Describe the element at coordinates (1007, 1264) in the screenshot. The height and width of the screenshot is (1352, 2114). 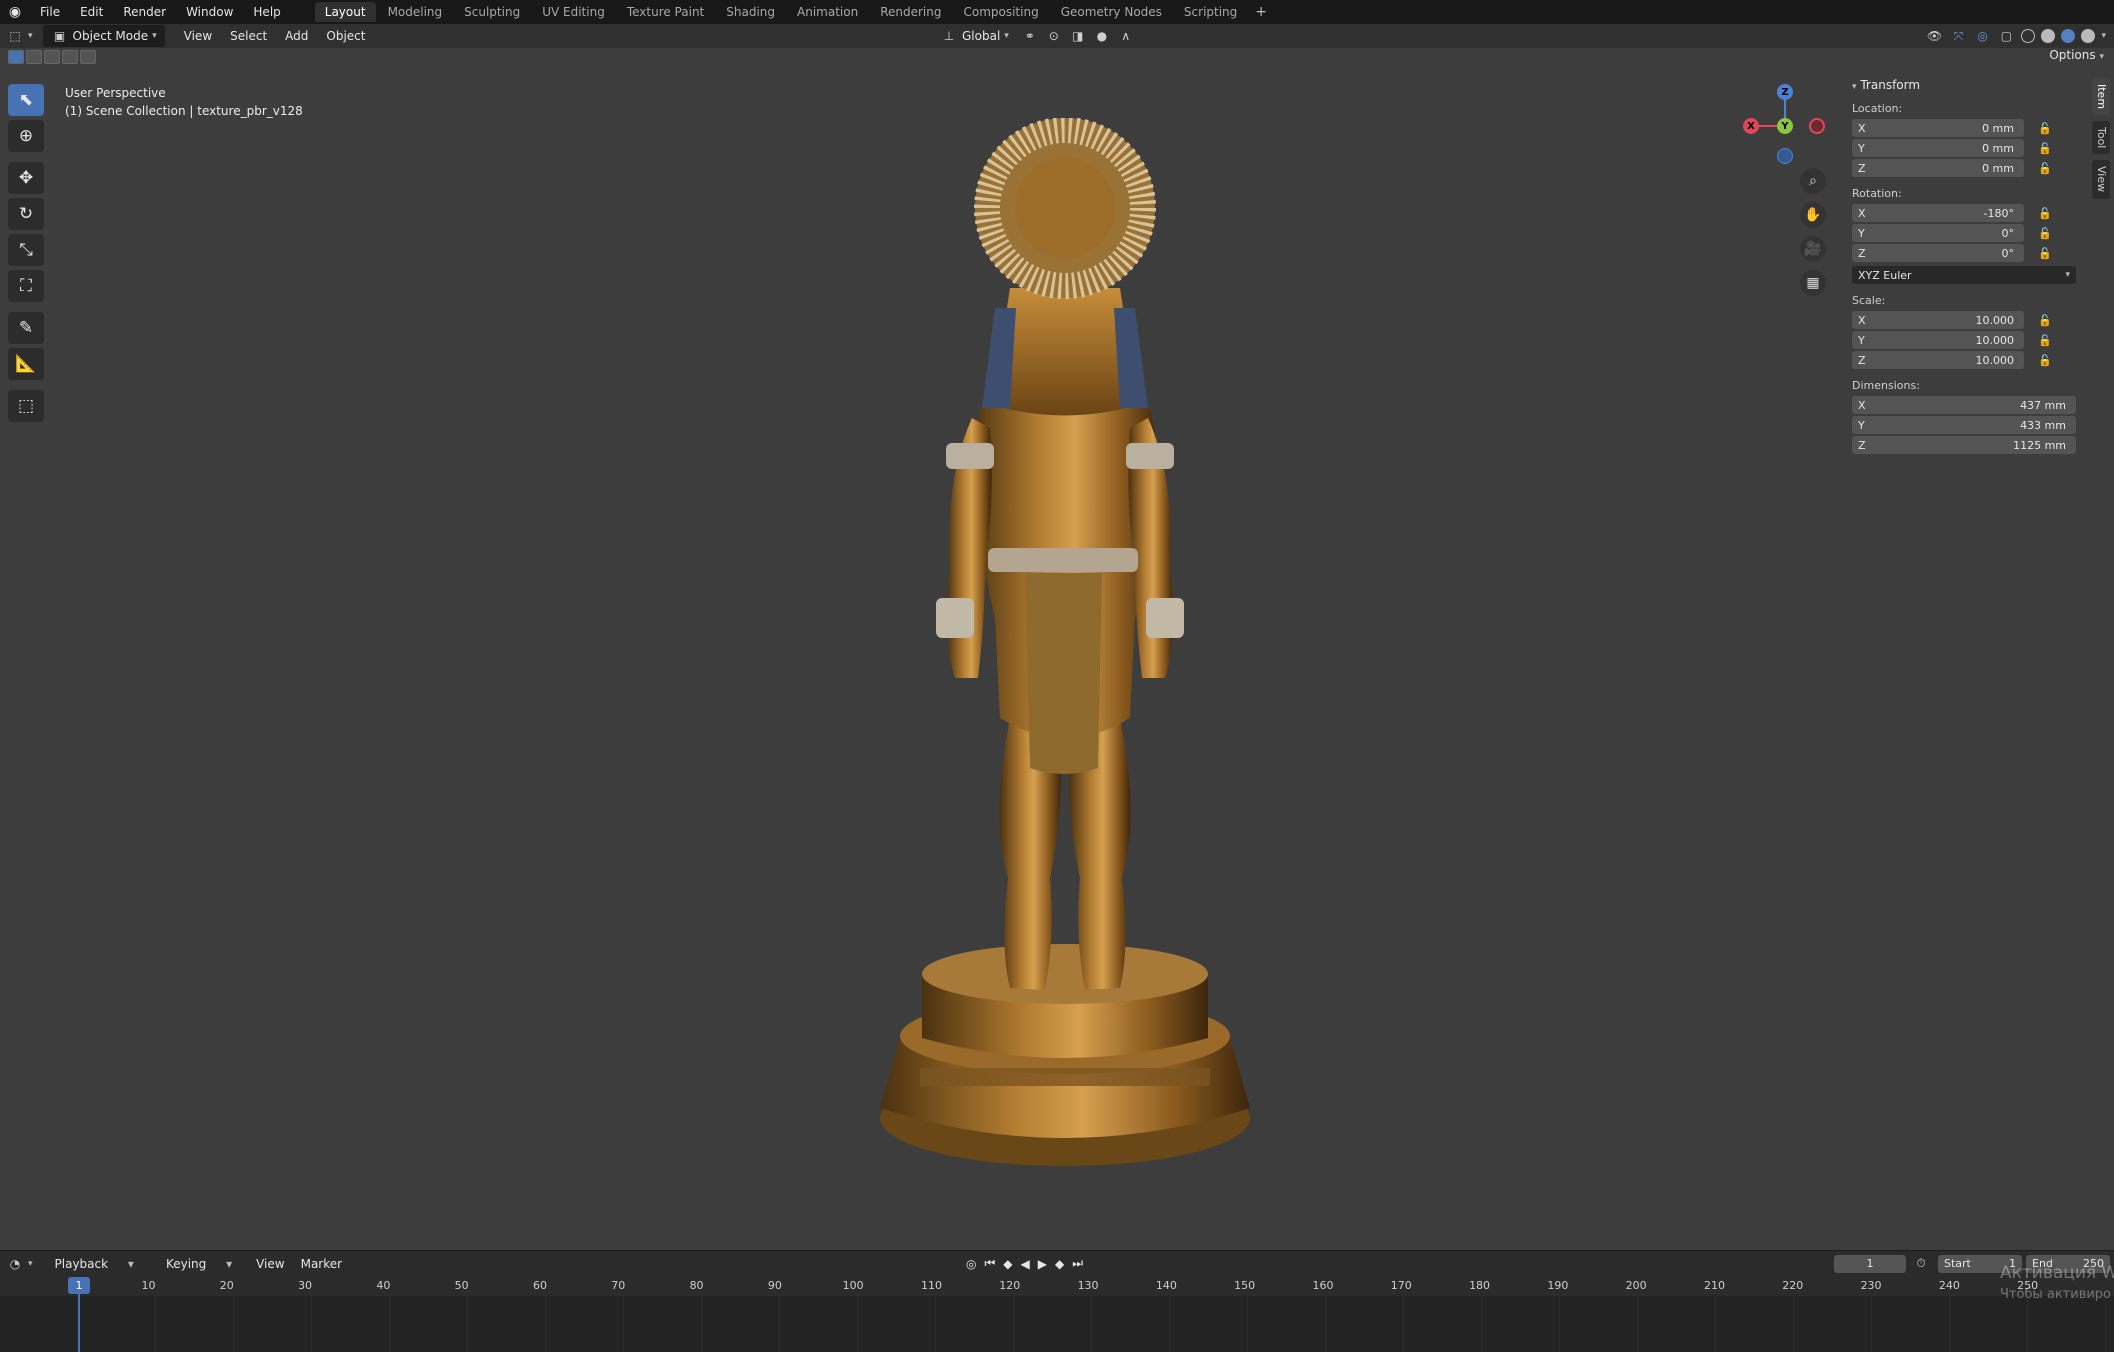
I see `prev-keyframe-icon: ◆` at that location.